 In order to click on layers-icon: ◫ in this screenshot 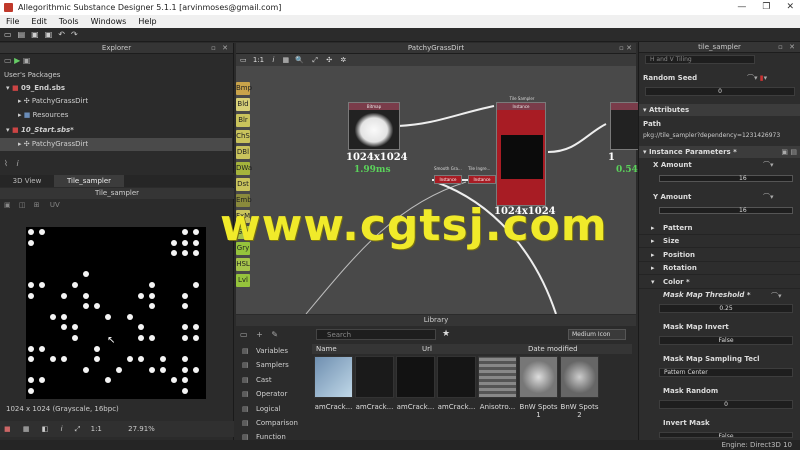, I will do `click(22, 205)`.